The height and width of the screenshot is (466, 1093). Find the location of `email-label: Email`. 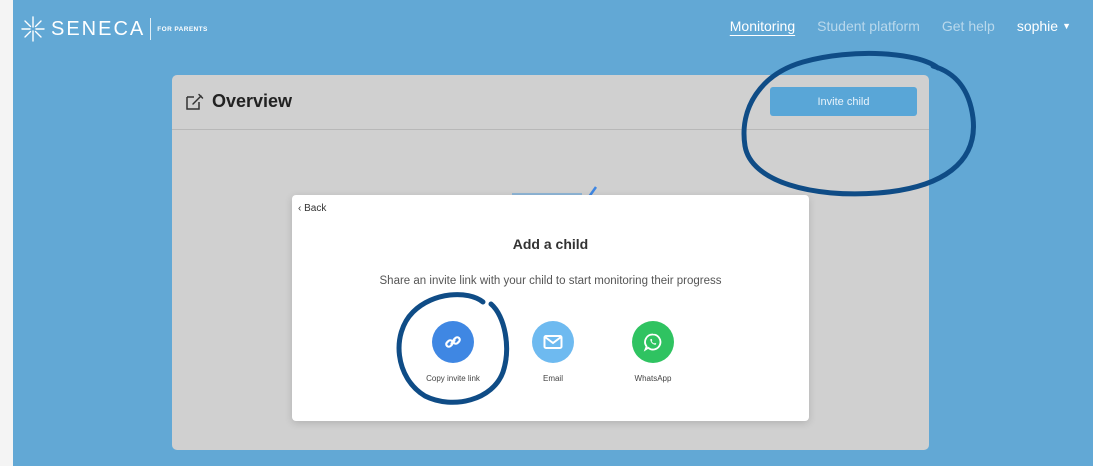

email-label: Email is located at coordinates (552, 378).